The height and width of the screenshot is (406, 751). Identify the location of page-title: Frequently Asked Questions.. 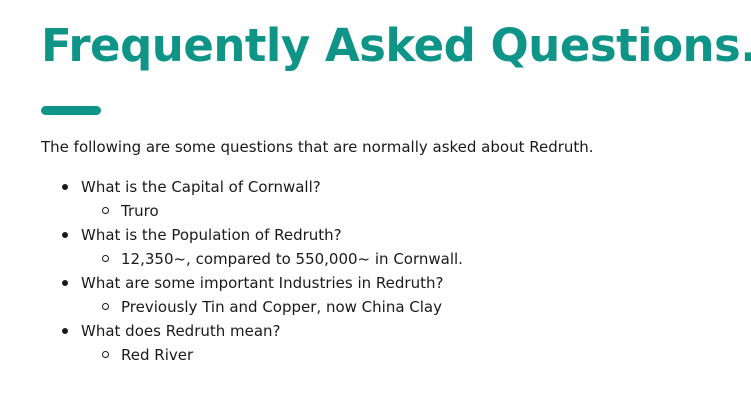
(396, 45).